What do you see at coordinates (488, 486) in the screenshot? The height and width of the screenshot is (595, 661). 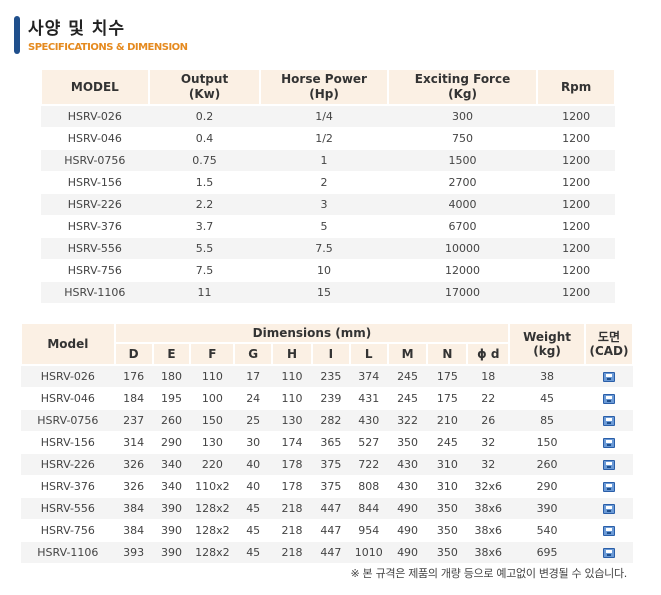 I see `dimension-cell: 32x6` at bounding box center [488, 486].